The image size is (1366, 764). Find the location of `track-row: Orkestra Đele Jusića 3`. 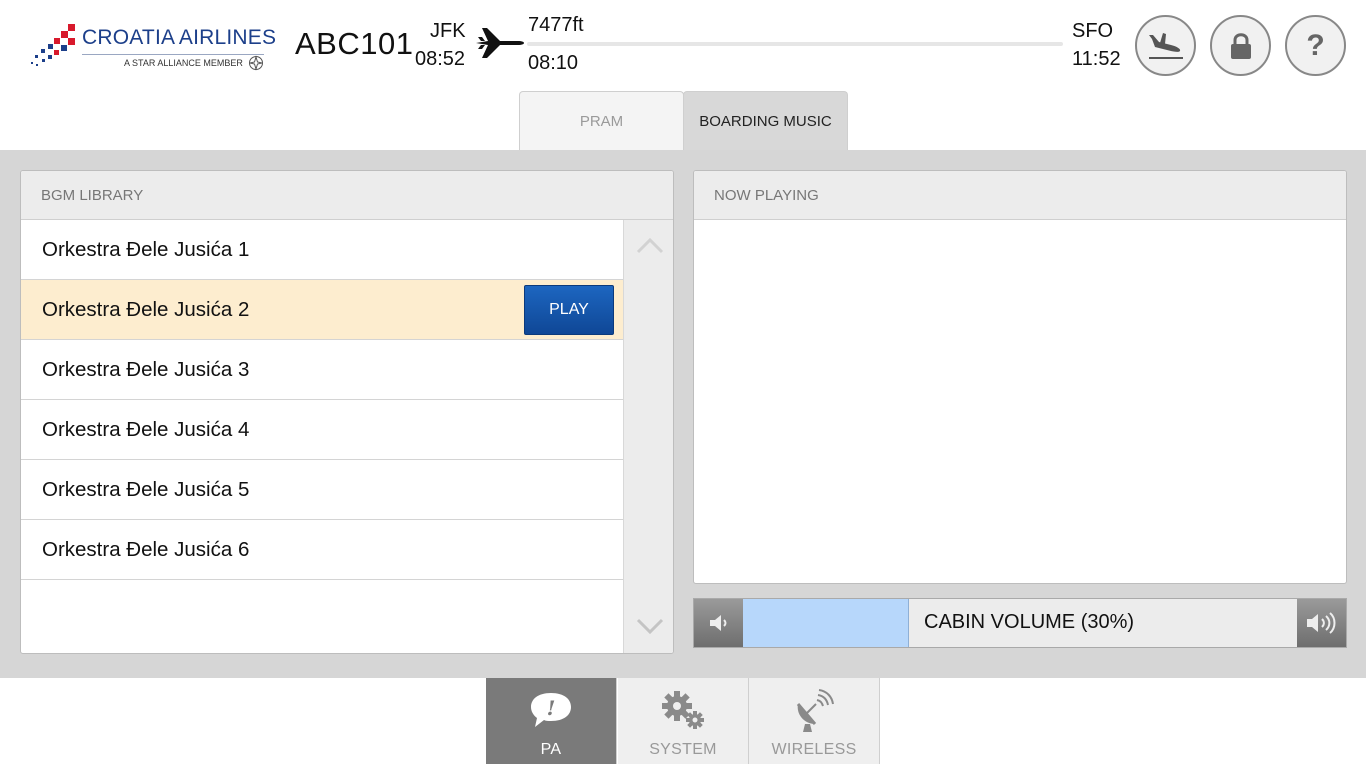

track-row: Orkestra Đele Jusića 3 is located at coordinates (322, 370).